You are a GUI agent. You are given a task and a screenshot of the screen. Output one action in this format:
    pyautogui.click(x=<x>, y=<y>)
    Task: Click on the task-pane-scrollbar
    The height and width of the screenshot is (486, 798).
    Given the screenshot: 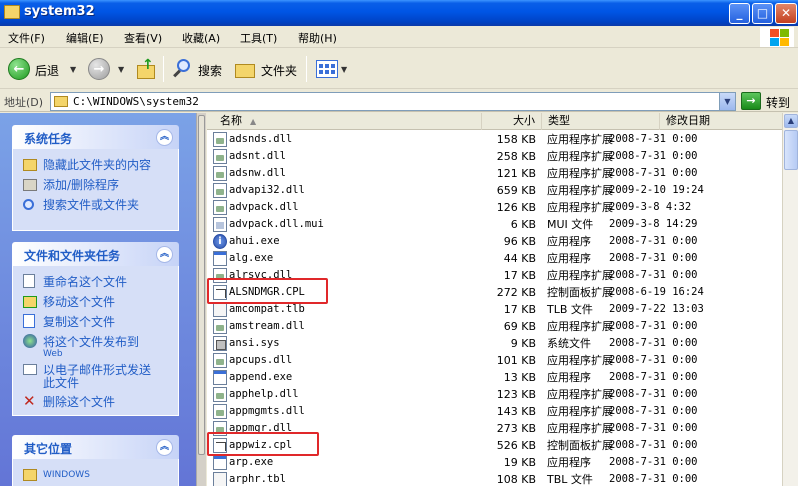 What is the action you would take?
    pyautogui.click(x=201, y=299)
    